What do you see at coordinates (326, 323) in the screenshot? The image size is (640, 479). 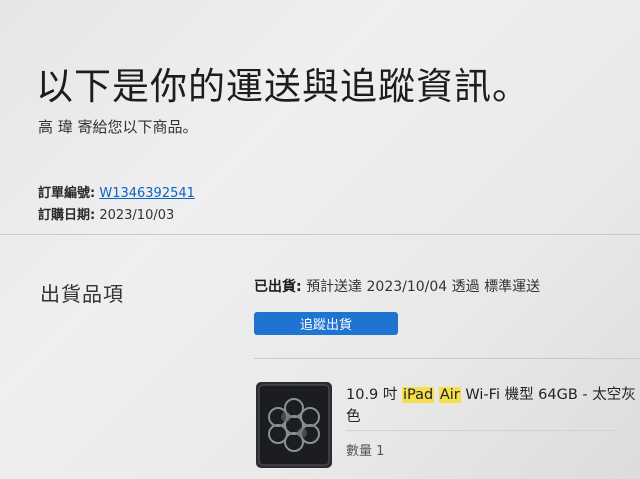 I see `track-shipment-button: 追蹤出貨` at bounding box center [326, 323].